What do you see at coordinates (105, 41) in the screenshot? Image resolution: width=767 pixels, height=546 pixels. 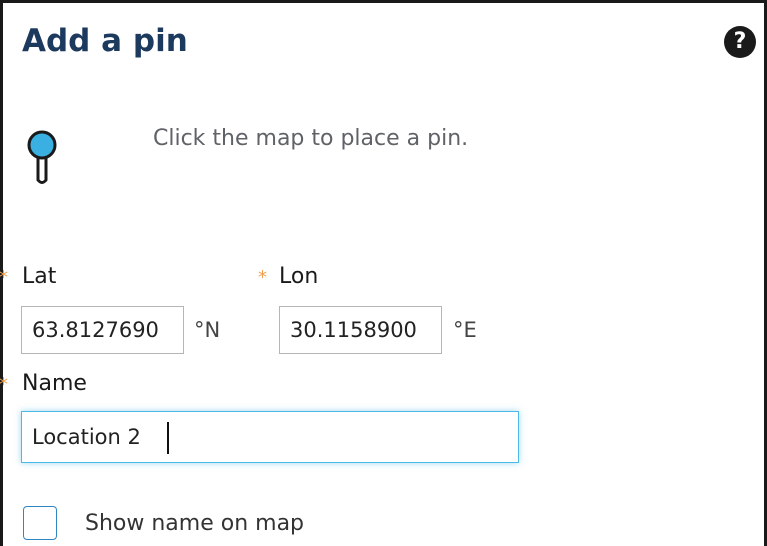 I see `panel-title: Add a pin` at bounding box center [105, 41].